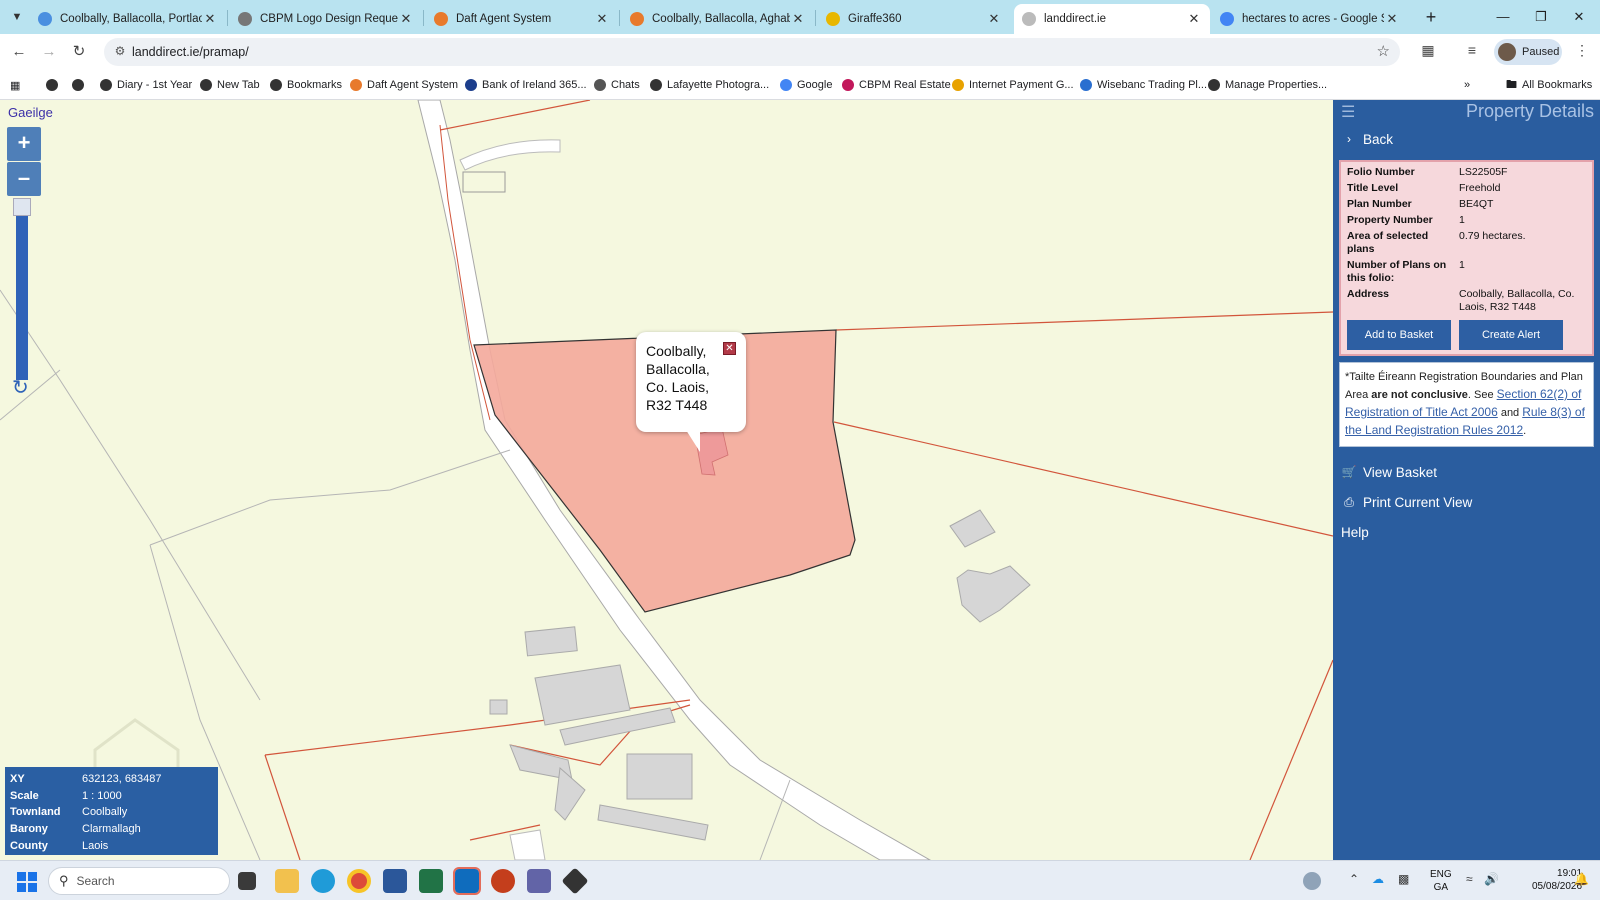 Image resolution: width=1600 pixels, height=900 pixels. I want to click on help-link: Help, so click(1466, 532).